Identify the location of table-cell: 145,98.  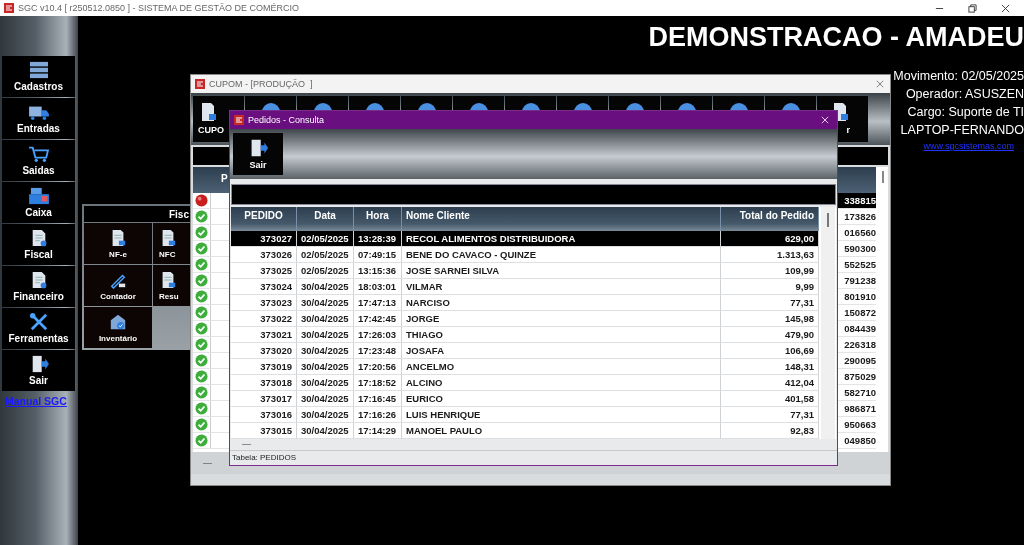
(770, 319).